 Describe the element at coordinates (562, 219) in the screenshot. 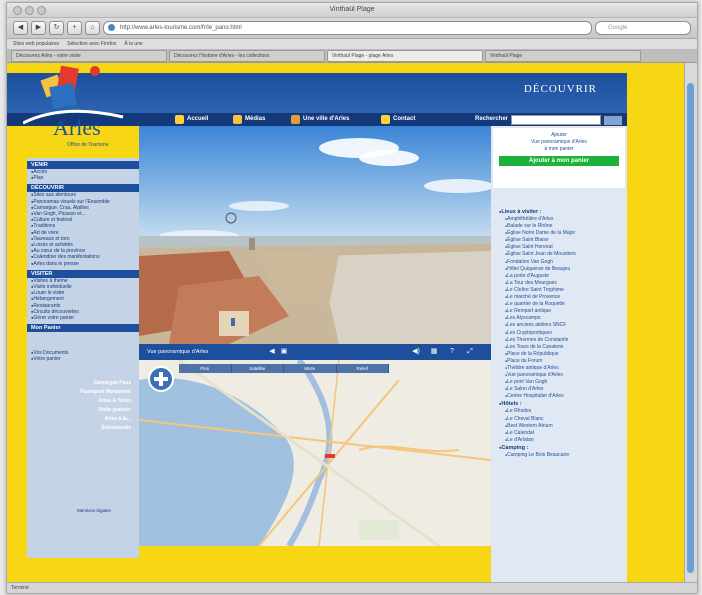

I see `list-item: Amphithéâtre d'Arles` at that location.